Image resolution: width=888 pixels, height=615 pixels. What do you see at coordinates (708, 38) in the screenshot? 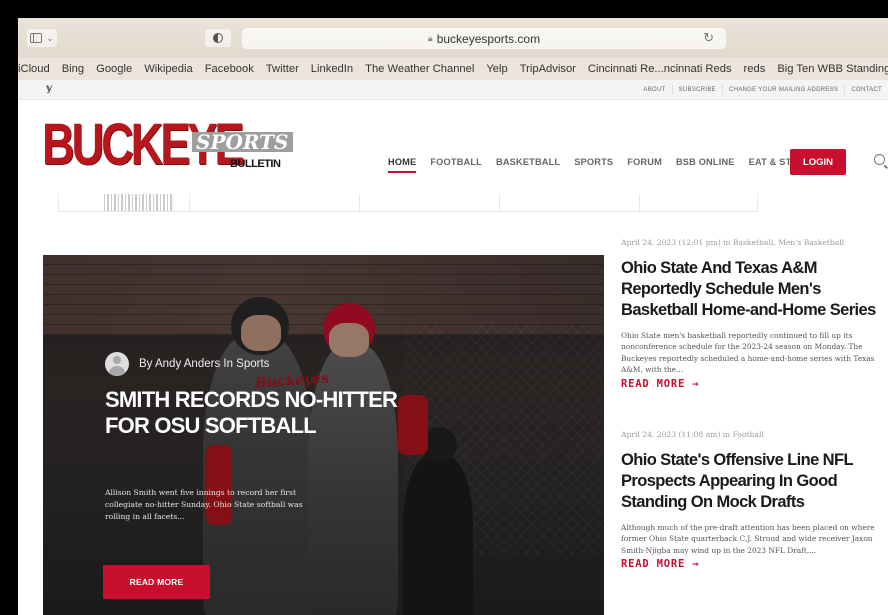
I see `reload-icon: ↻` at bounding box center [708, 38].